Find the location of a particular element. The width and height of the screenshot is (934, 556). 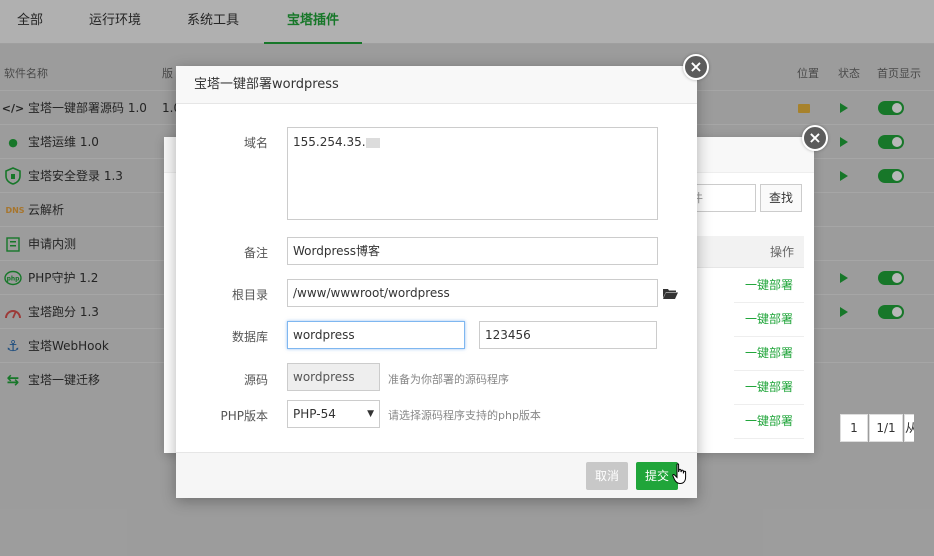

php-version-select: PHP-54 ▼ is located at coordinates (333, 414).